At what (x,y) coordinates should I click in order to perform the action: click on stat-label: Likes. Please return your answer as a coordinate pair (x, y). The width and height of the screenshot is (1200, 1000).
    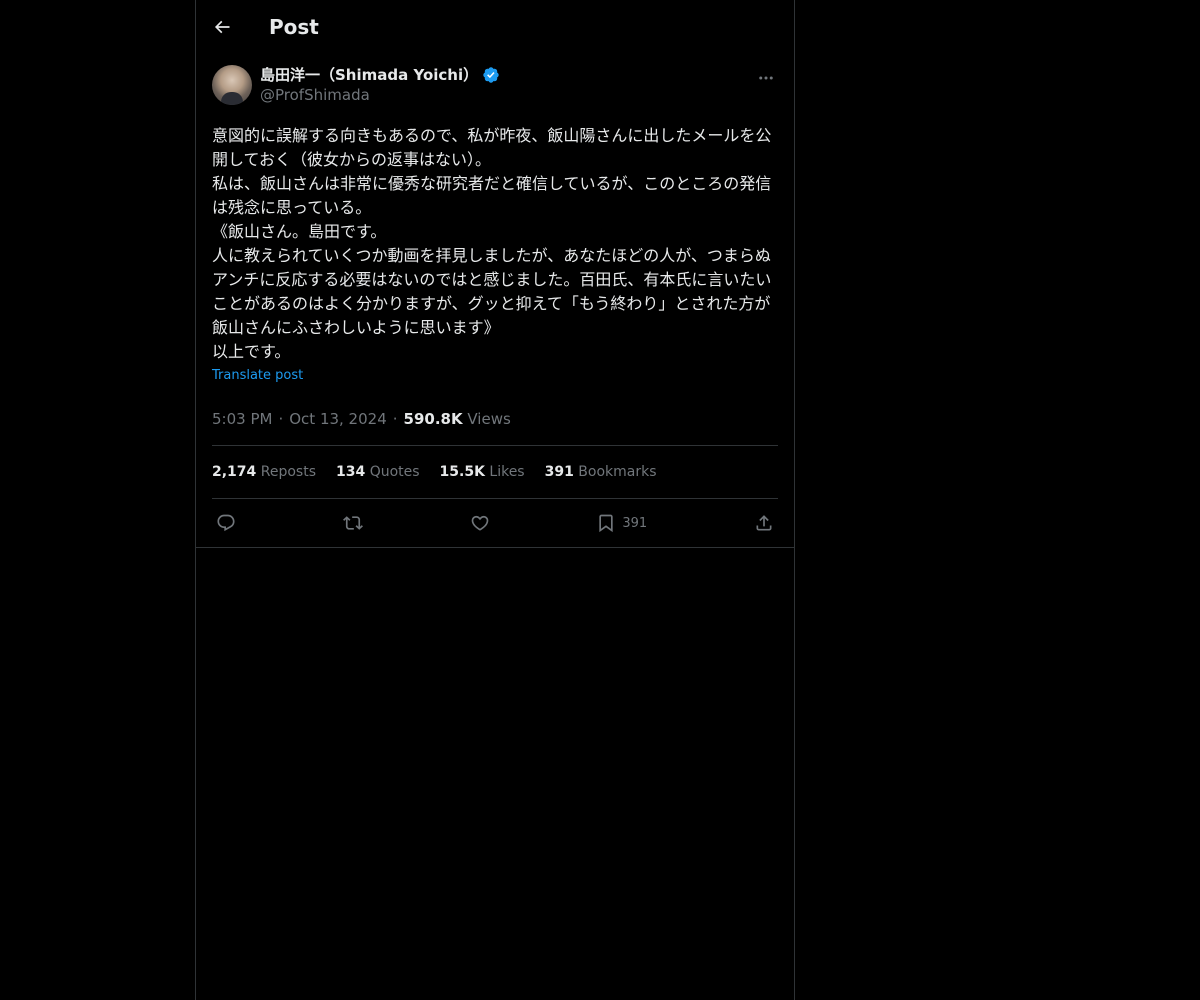
    Looking at the image, I should click on (507, 472).